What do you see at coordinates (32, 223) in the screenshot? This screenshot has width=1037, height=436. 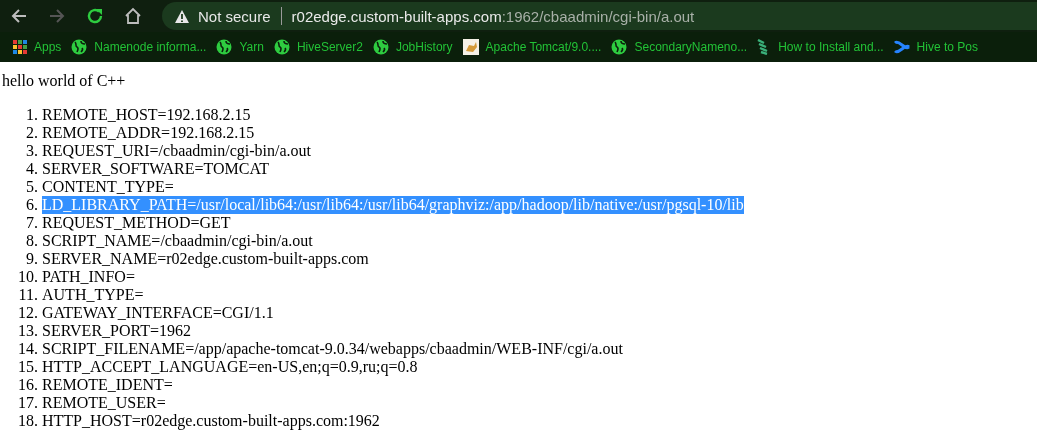 I see `list-number: 7.` at bounding box center [32, 223].